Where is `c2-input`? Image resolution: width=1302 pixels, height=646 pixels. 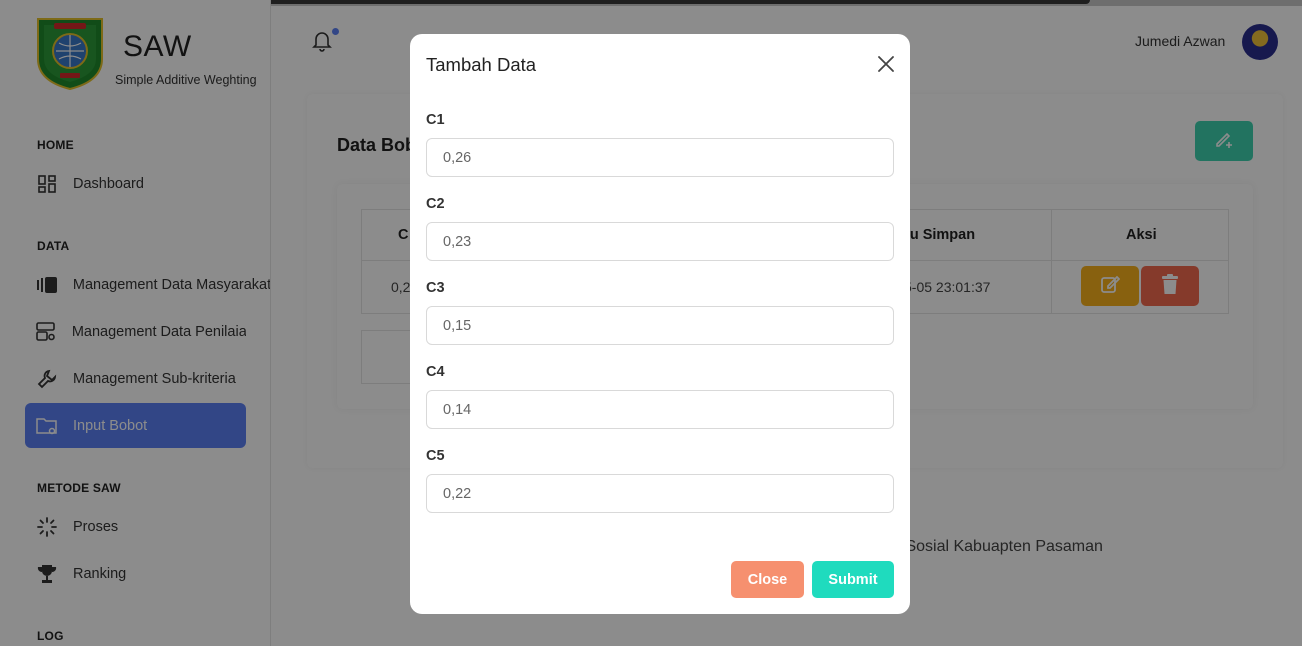 c2-input is located at coordinates (660, 241).